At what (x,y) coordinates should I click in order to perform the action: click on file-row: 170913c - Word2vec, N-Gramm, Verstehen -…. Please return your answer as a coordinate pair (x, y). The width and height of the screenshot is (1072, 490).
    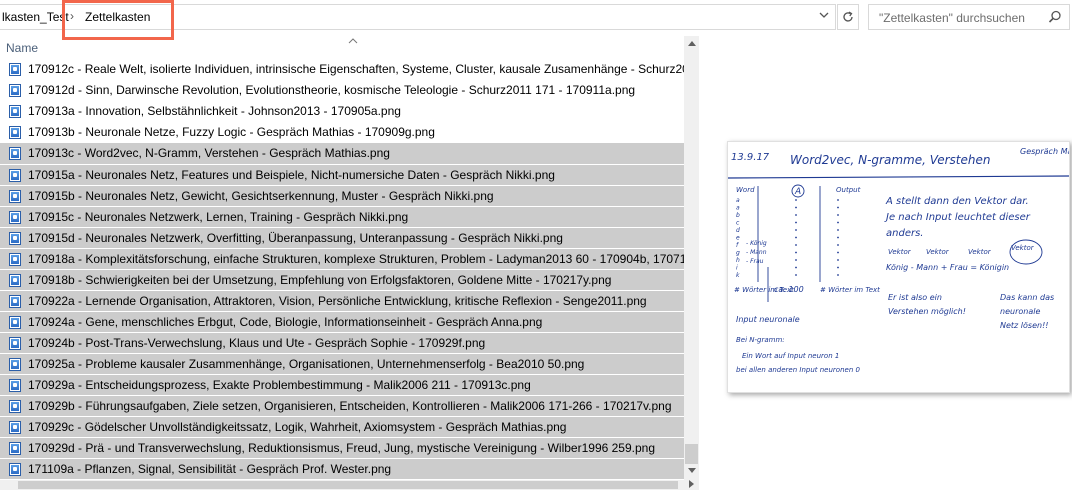
    Looking at the image, I should click on (342, 153).